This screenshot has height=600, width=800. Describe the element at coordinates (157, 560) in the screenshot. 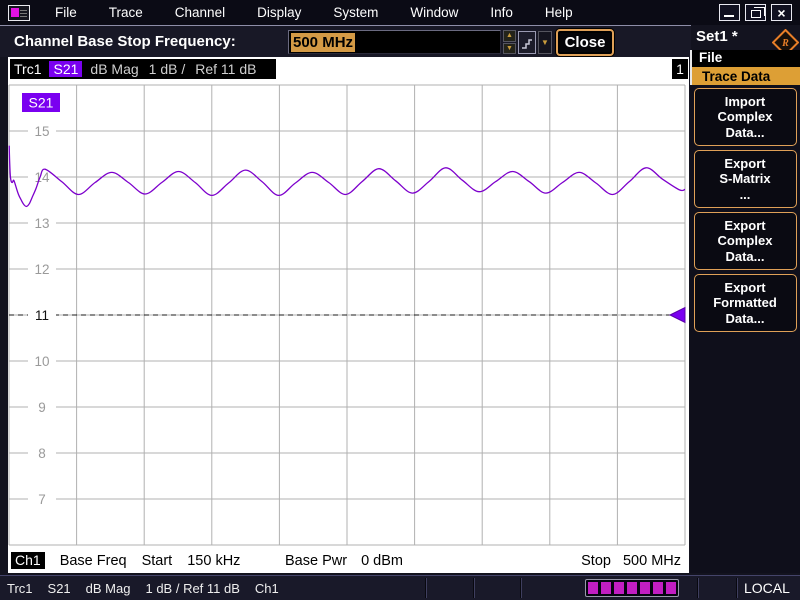

I see `start-label: Start` at that location.